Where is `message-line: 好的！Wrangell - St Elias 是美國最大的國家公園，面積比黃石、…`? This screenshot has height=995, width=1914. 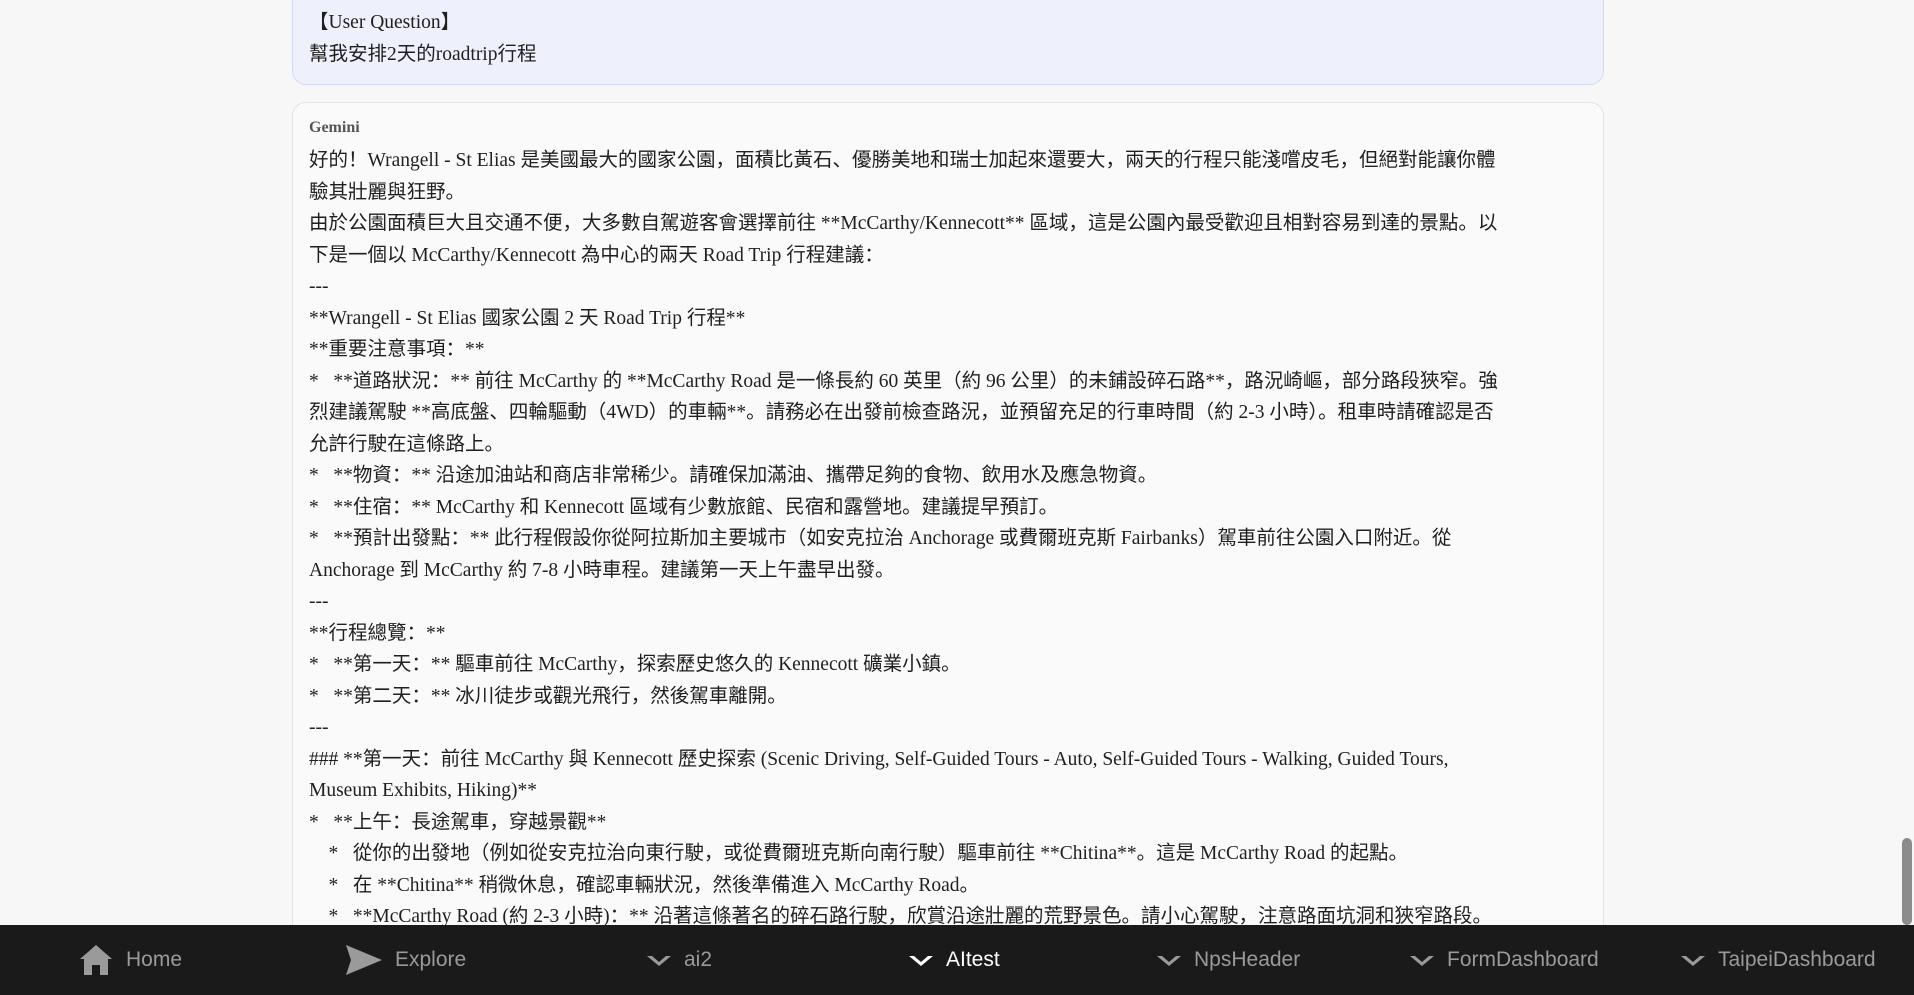 message-line: 好的！Wrangell - St Elias 是美國最大的國家公園，面積比黃石、… is located at coordinates (902, 160).